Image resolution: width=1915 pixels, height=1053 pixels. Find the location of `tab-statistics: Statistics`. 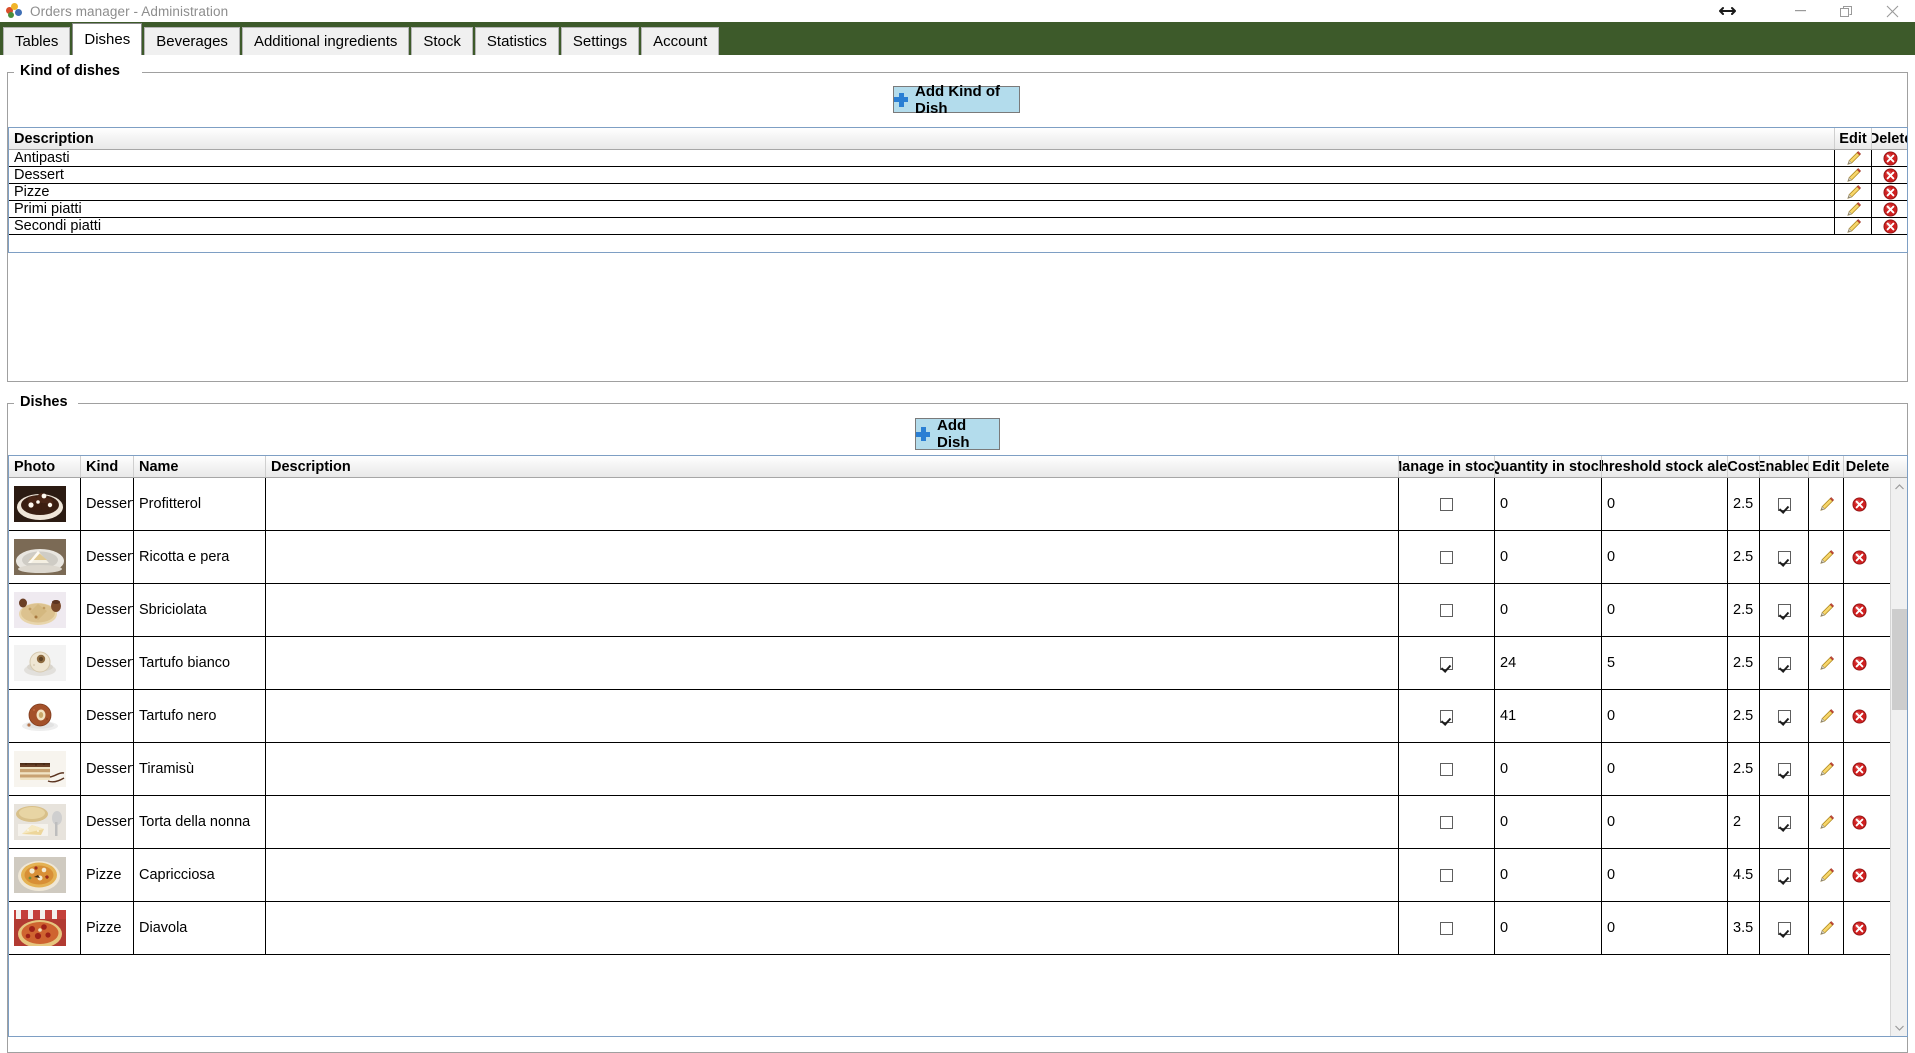

tab-statistics: Statistics is located at coordinates (516, 41).